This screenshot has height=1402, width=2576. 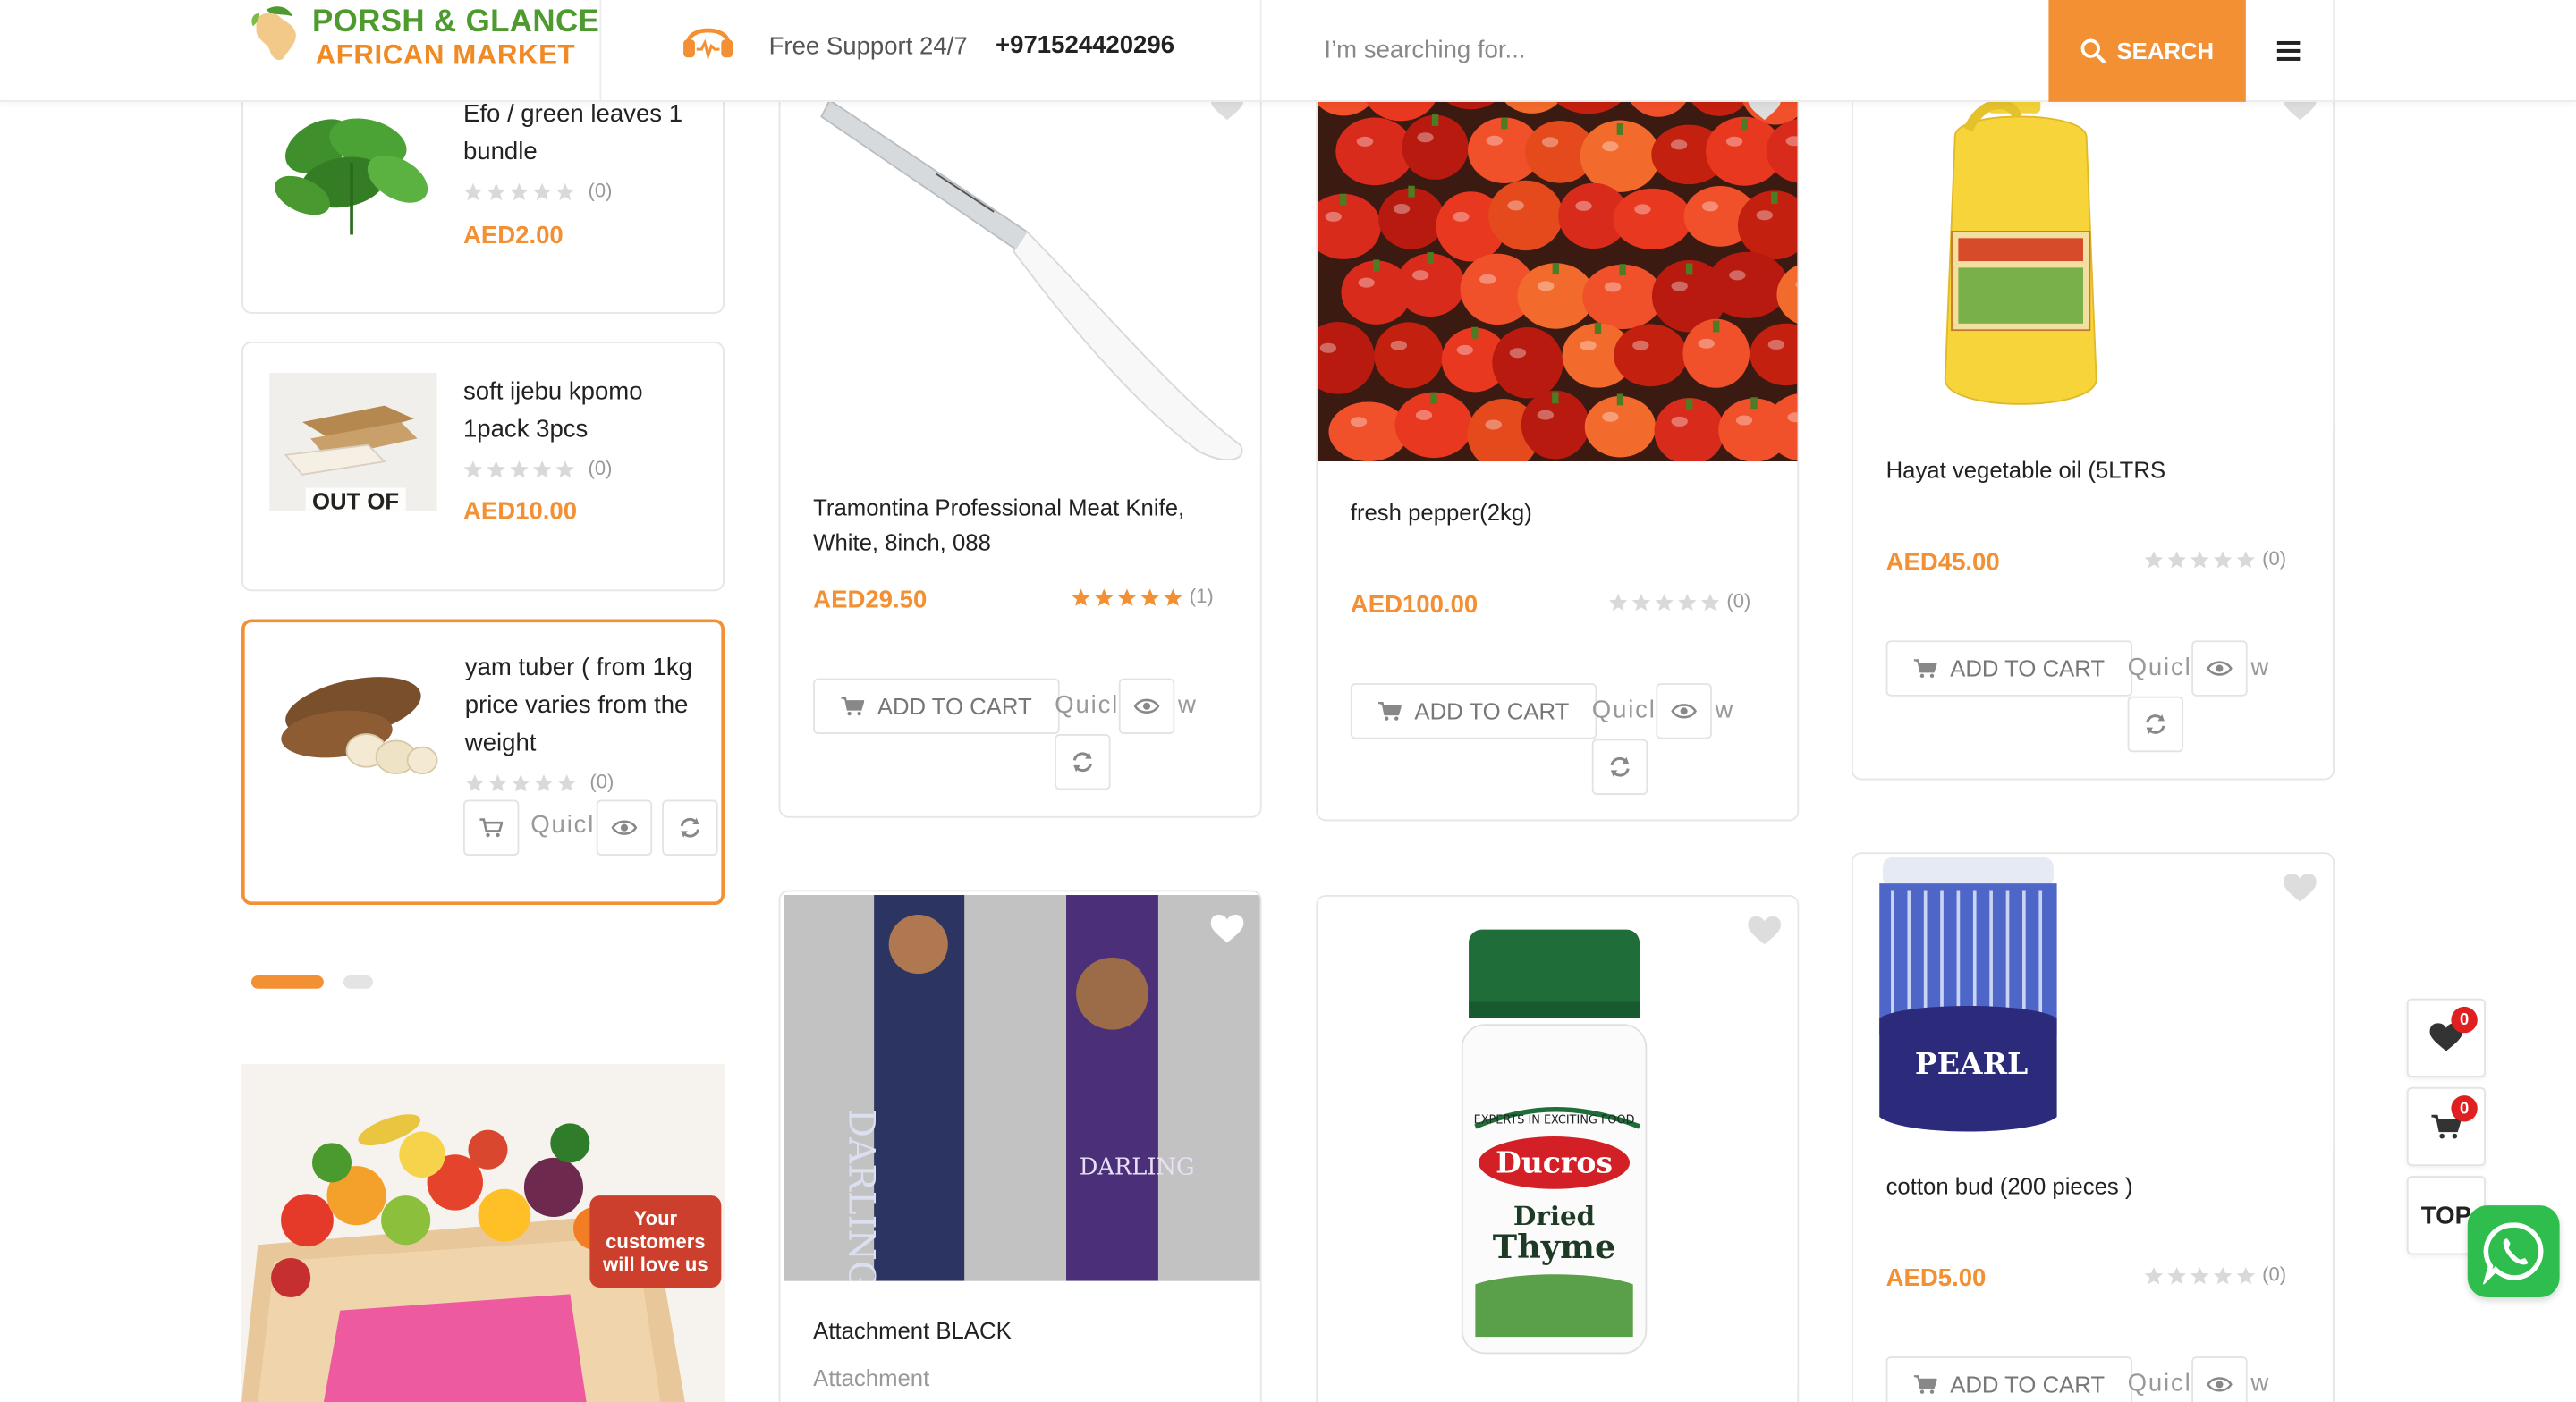 What do you see at coordinates (2334, 51) in the screenshot?
I see `header-divider` at bounding box center [2334, 51].